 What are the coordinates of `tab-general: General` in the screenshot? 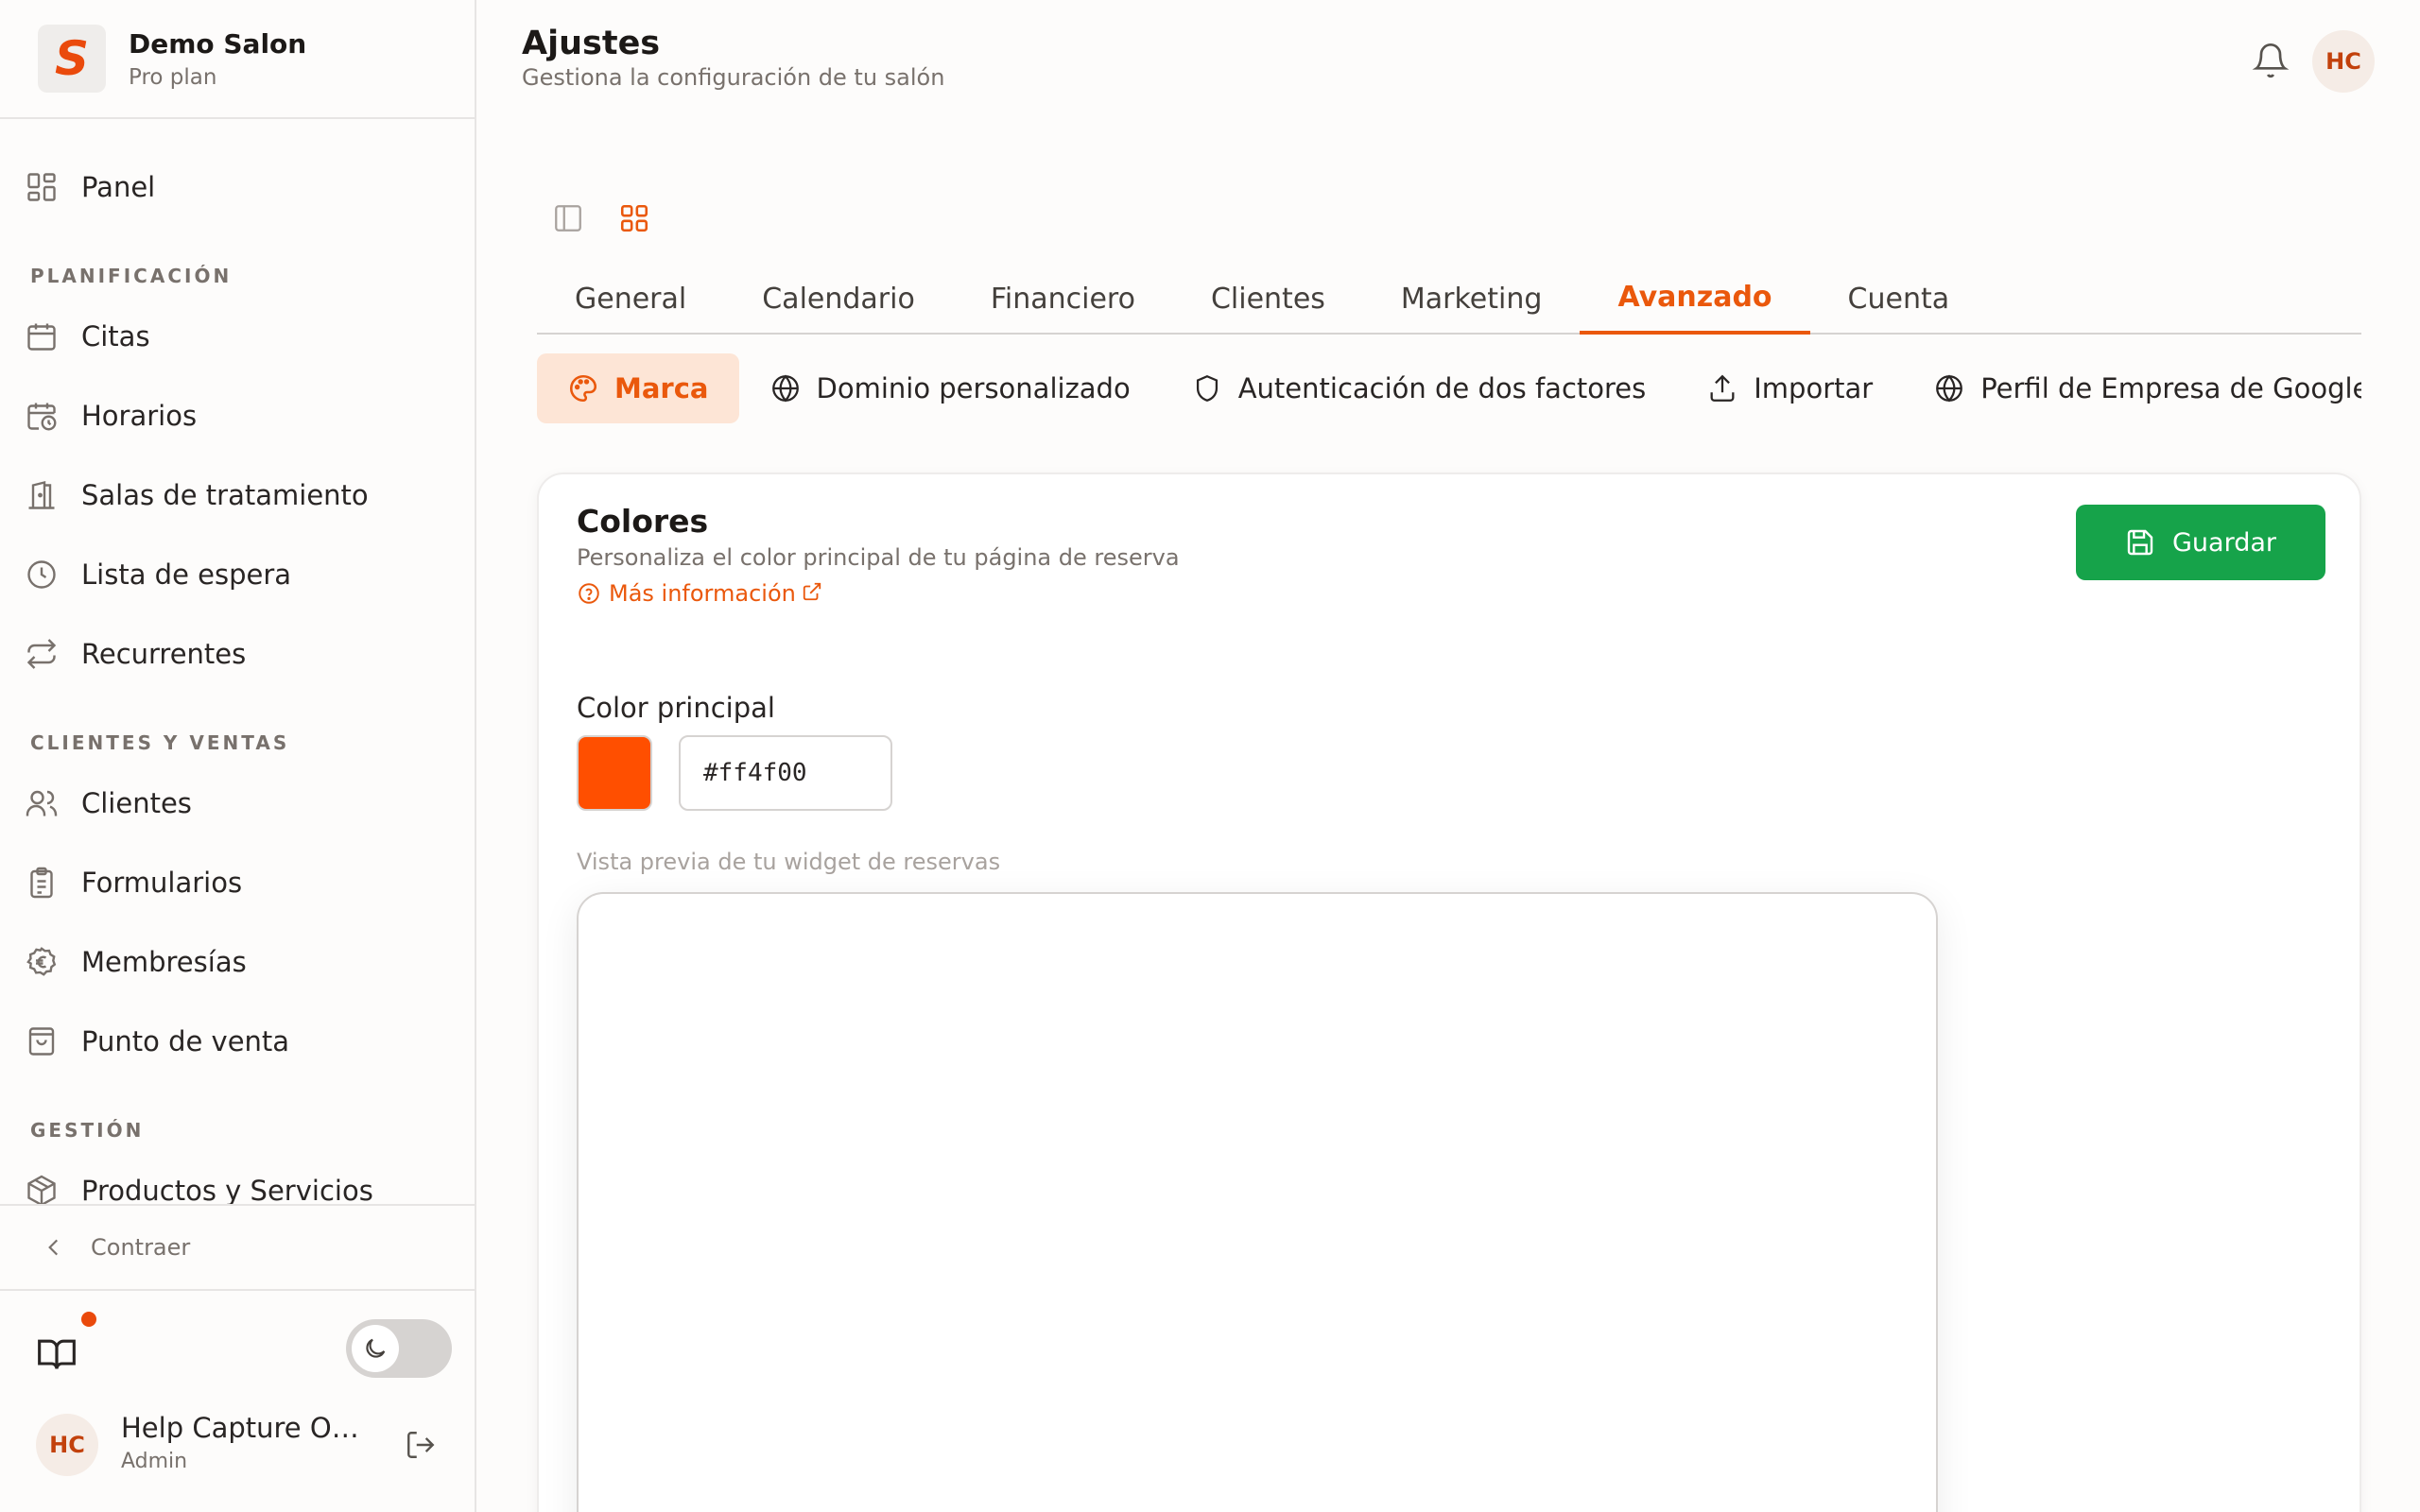 It's located at (630, 299).